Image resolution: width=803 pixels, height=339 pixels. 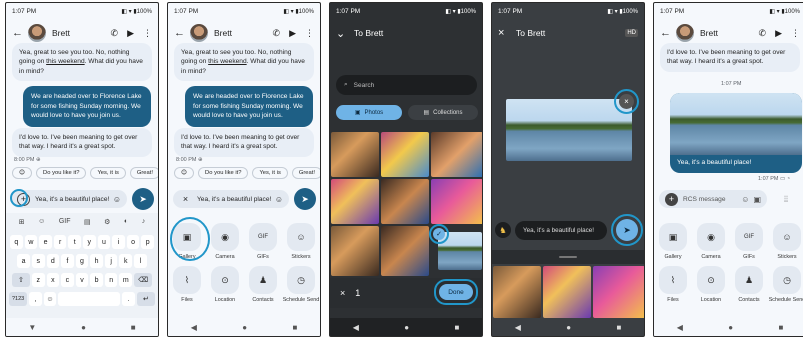 What do you see at coordinates (126, 280) in the screenshot?
I see `key: m` at bounding box center [126, 280].